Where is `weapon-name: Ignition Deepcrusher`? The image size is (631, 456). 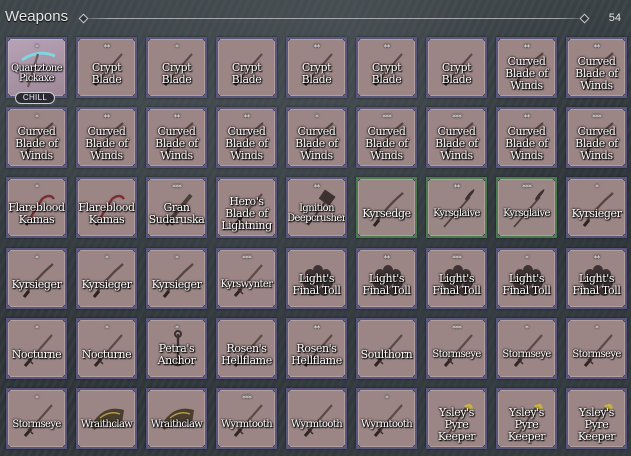
weapon-name: Ignition Deepcrusher is located at coordinates (316, 213).